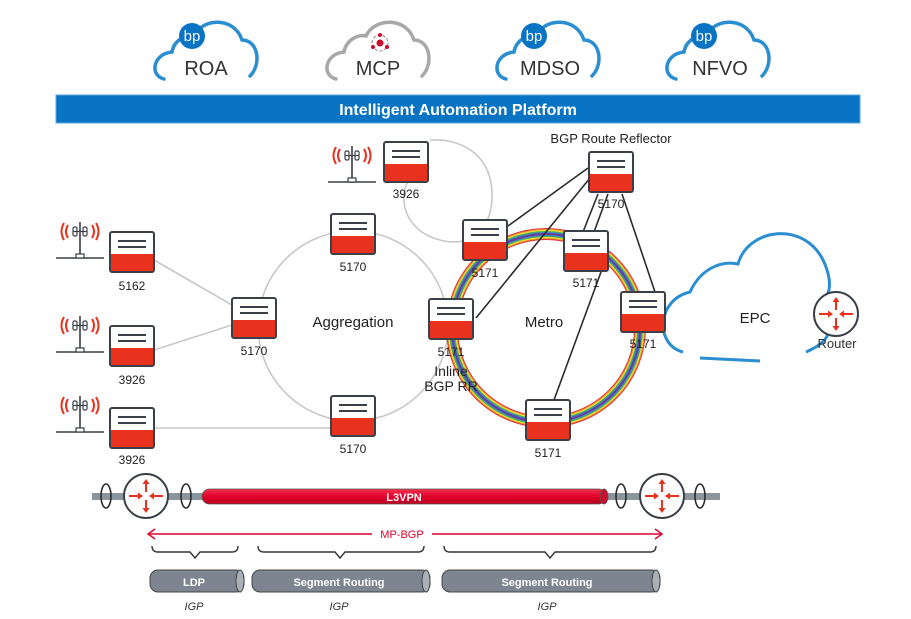 The width and height of the screenshot is (911, 619). What do you see at coordinates (132, 286) in the screenshot?
I see `device-label: 5162` at bounding box center [132, 286].